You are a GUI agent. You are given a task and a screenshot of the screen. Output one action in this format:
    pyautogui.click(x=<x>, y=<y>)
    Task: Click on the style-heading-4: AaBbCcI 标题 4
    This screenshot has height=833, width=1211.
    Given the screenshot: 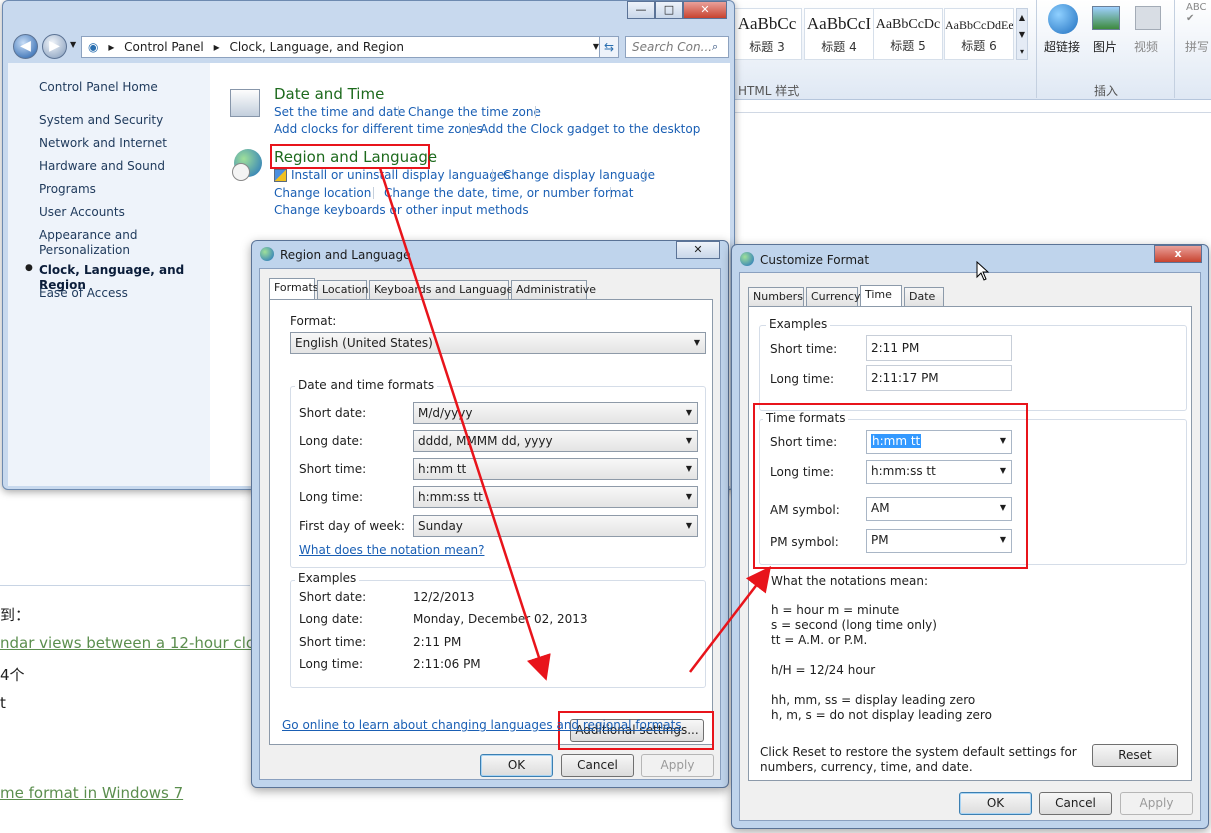 What is the action you would take?
    pyautogui.click(x=839, y=34)
    